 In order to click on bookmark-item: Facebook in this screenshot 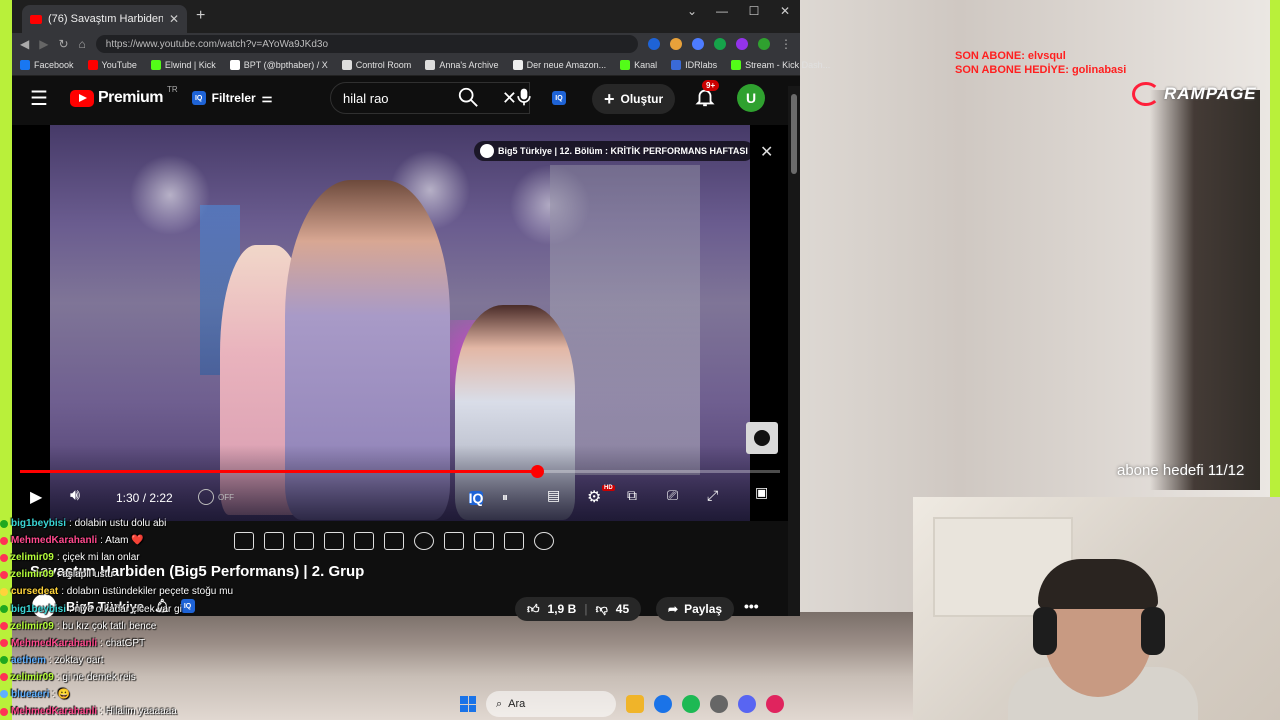, I will do `click(47, 65)`.